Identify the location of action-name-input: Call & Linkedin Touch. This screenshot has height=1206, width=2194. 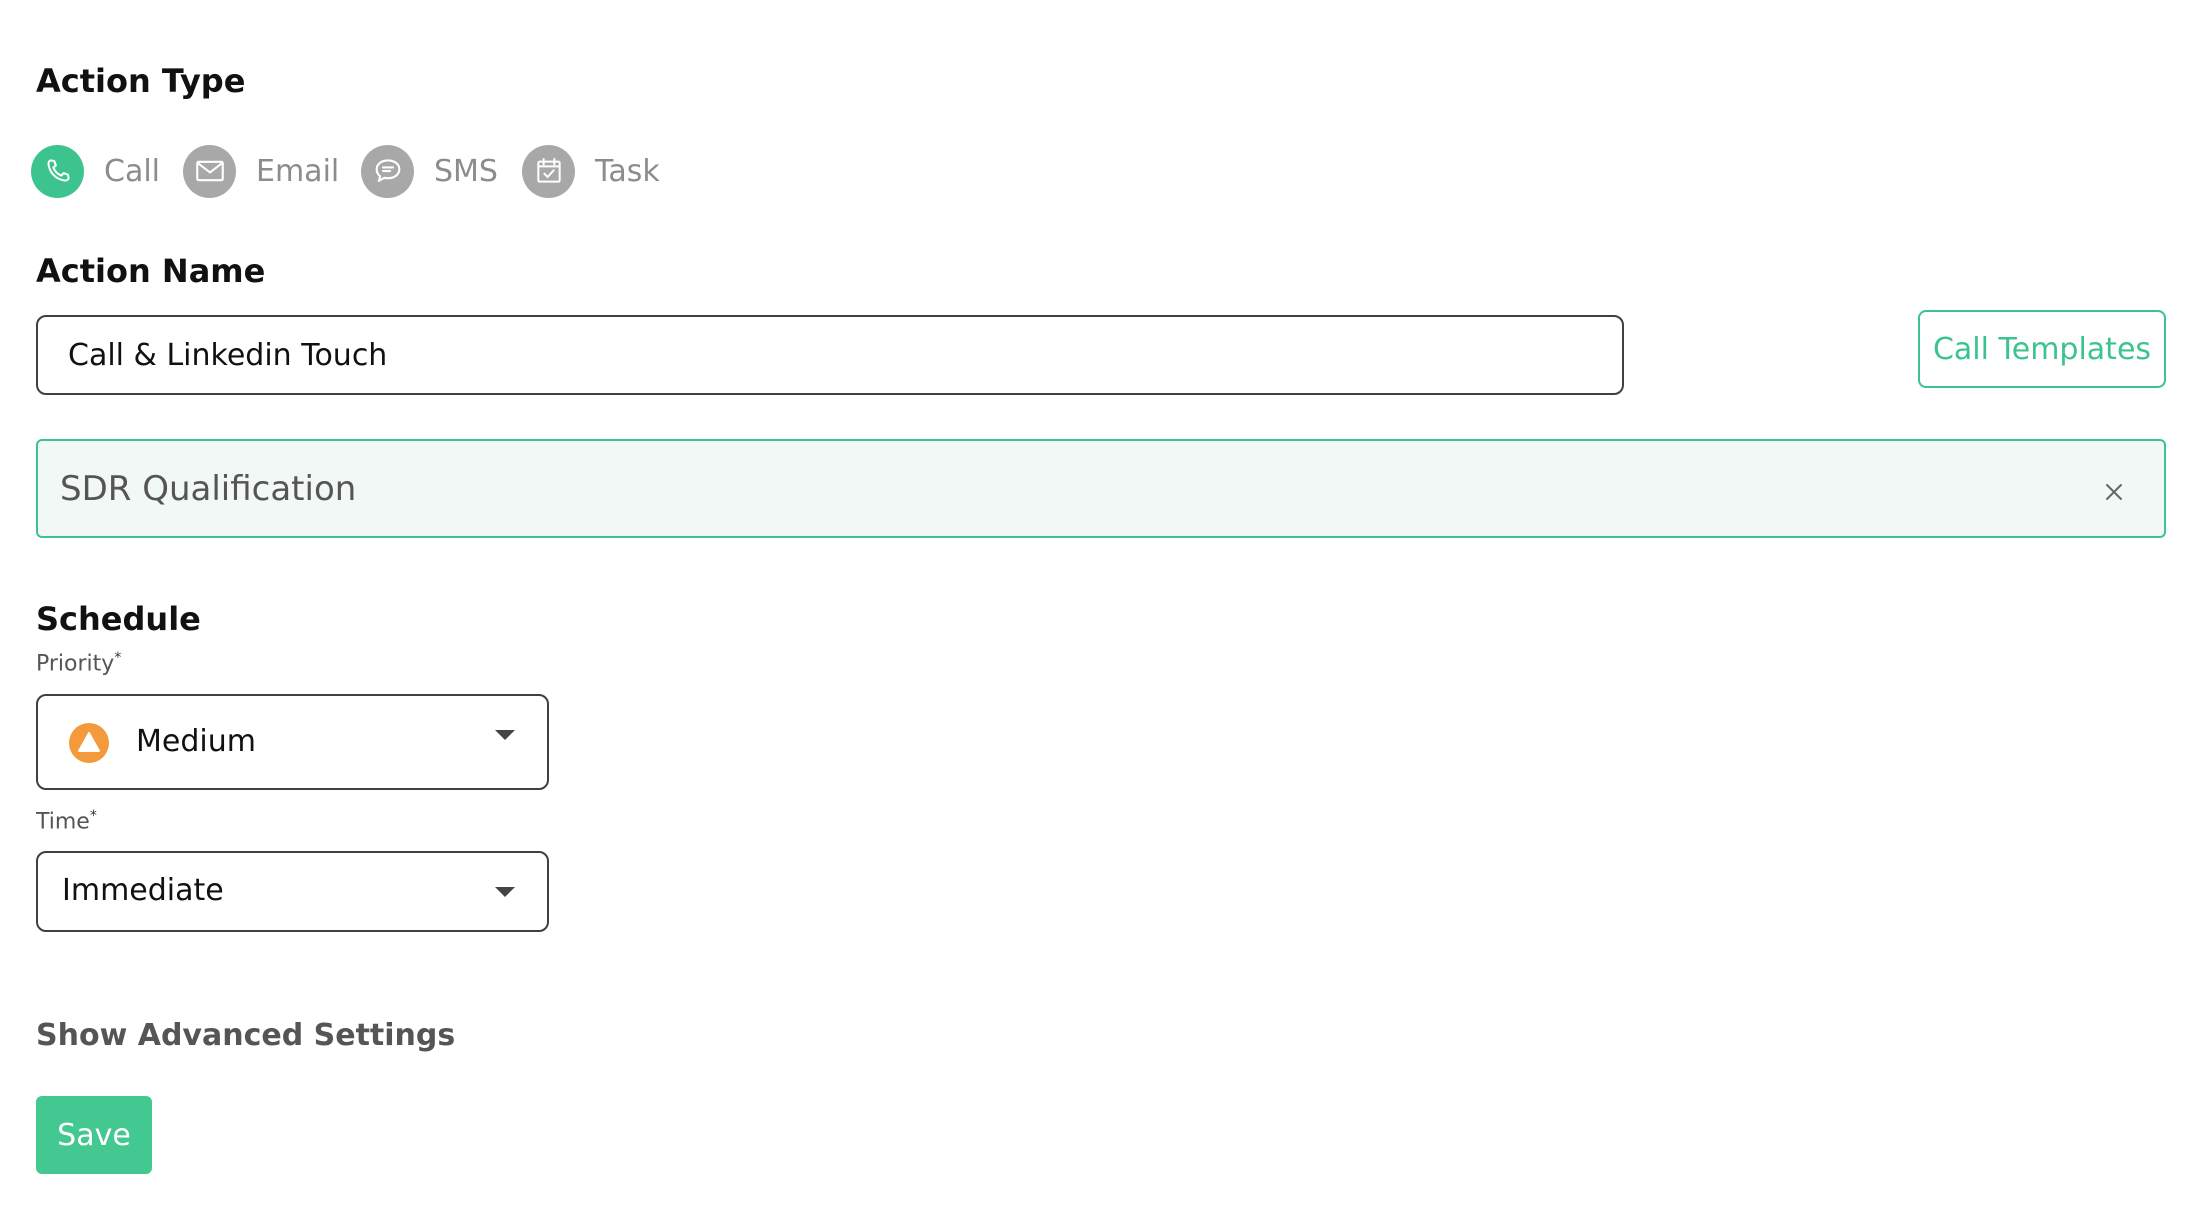
(830, 355).